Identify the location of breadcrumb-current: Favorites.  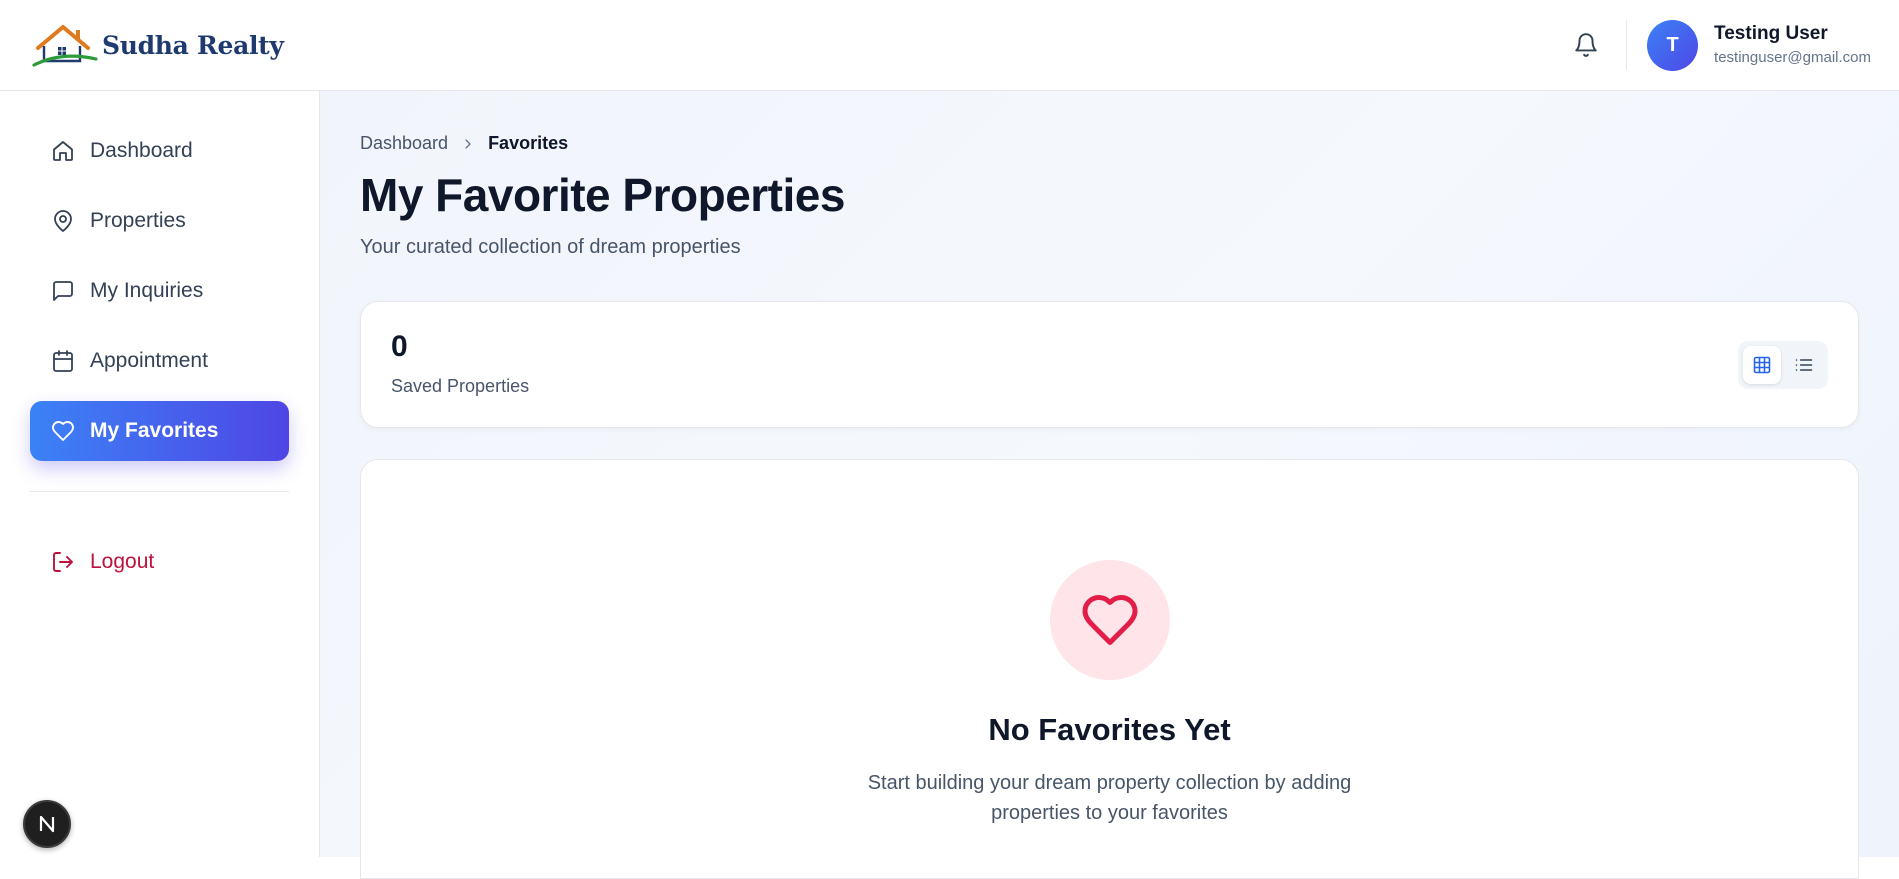
(528, 143).